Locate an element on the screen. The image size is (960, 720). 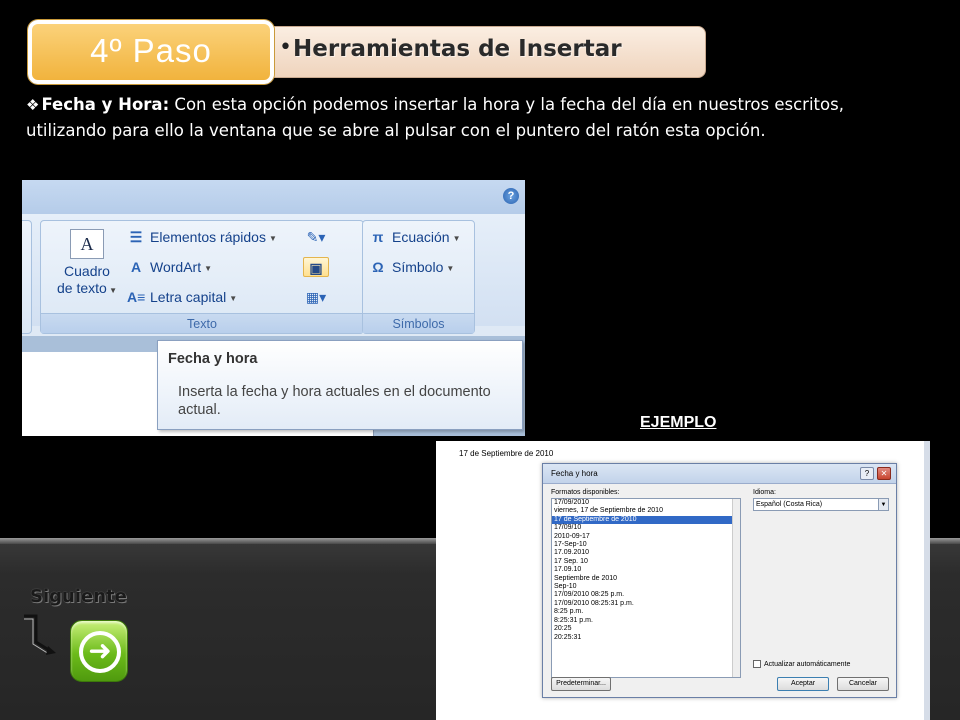
format-list-item: 17/09/2010 08:25 p.m. is located at coordinates (646, 595).